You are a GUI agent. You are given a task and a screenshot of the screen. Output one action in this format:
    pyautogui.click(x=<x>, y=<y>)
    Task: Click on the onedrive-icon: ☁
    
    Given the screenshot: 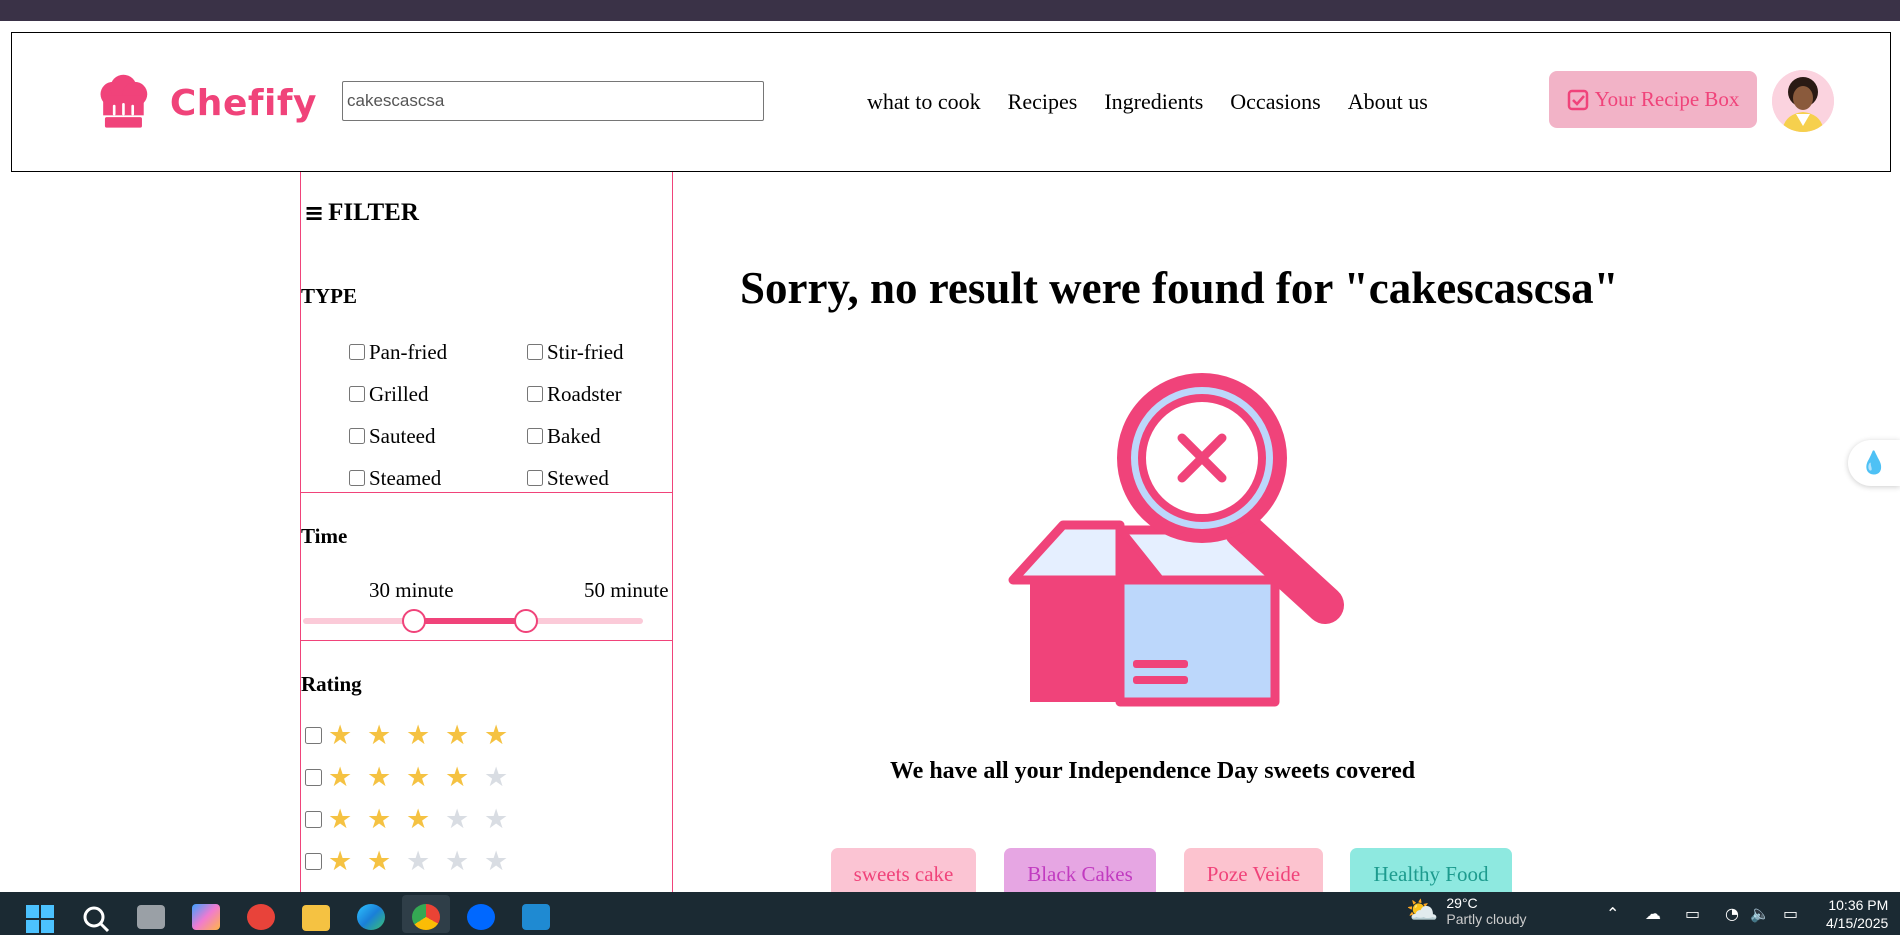 What is the action you would take?
    pyautogui.click(x=1653, y=913)
    